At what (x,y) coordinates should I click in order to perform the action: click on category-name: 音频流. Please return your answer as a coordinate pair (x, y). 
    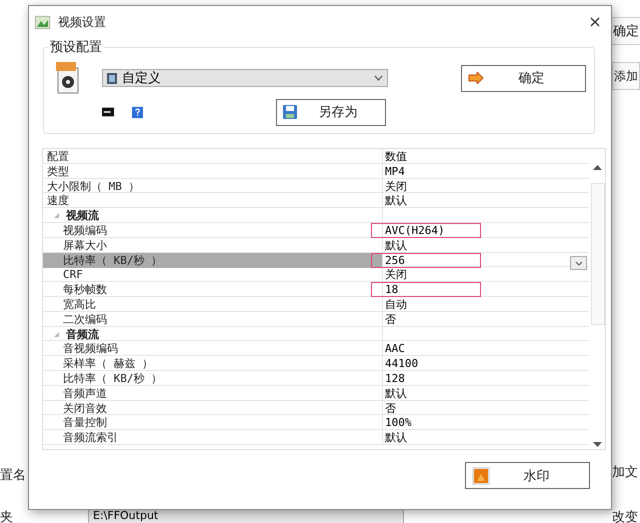
    Looking at the image, I should click on (82, 334).